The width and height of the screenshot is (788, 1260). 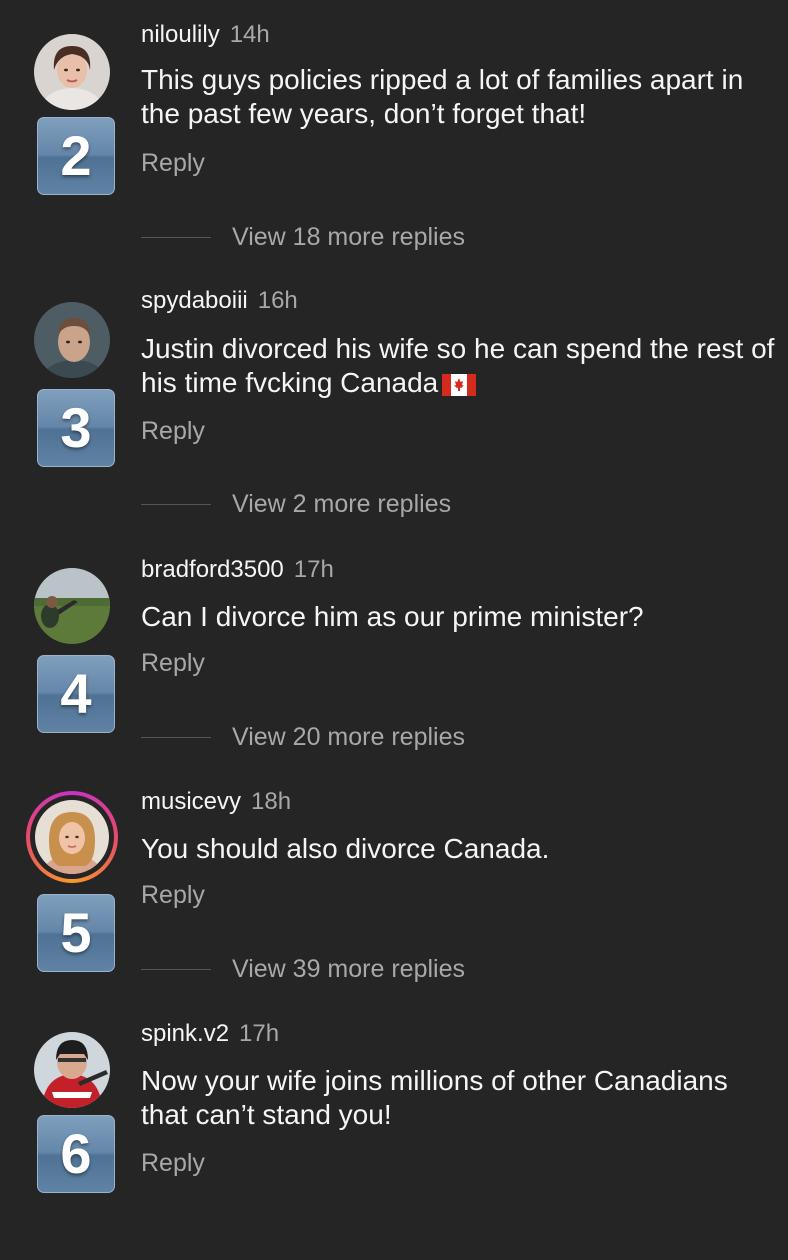 What do you see at coordinates (459, 387) in the screenshot?
I see `canada-flag-icon` at bounding box center [459, 387].